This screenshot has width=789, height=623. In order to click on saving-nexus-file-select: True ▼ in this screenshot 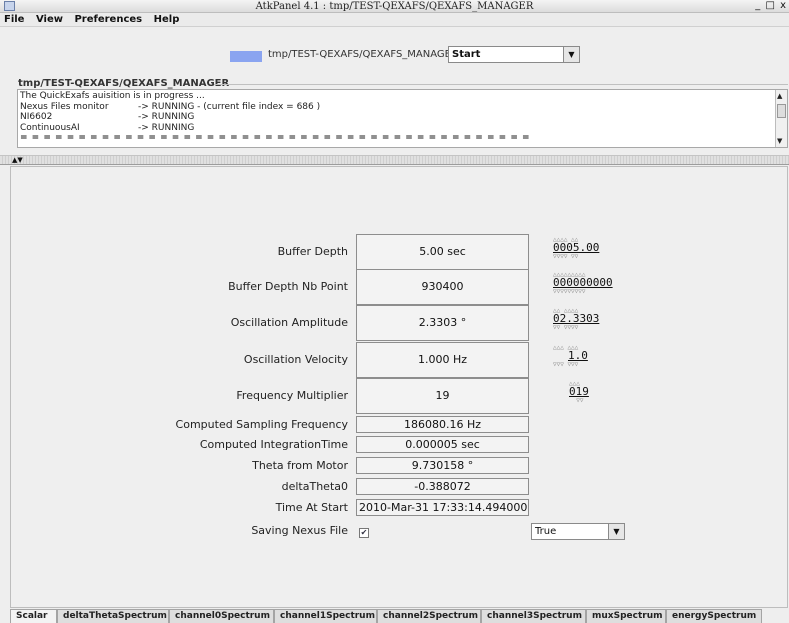, I will do `click(578, 531)`.